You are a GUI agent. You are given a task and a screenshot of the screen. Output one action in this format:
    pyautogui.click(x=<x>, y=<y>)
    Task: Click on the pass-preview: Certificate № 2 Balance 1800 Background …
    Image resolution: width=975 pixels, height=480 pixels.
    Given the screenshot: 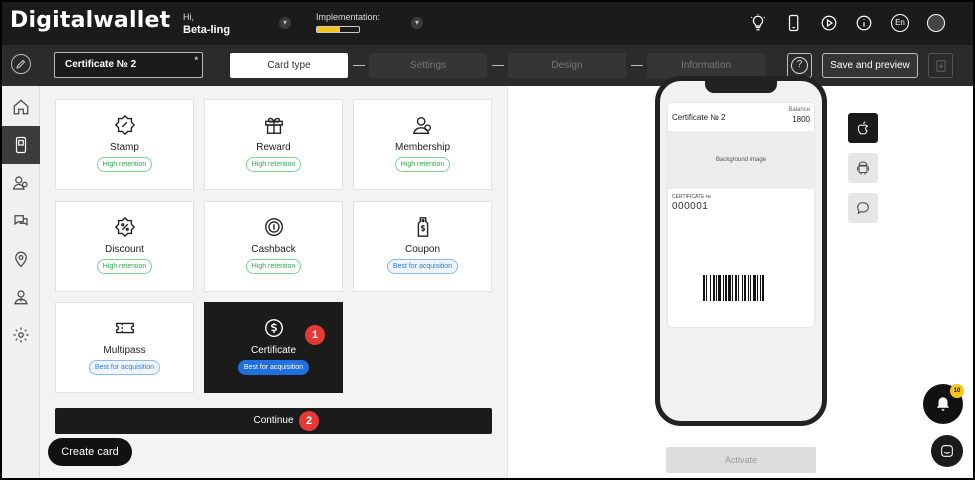 What is the action you would take?
    pyautogui.click(x=741, y=215)
    